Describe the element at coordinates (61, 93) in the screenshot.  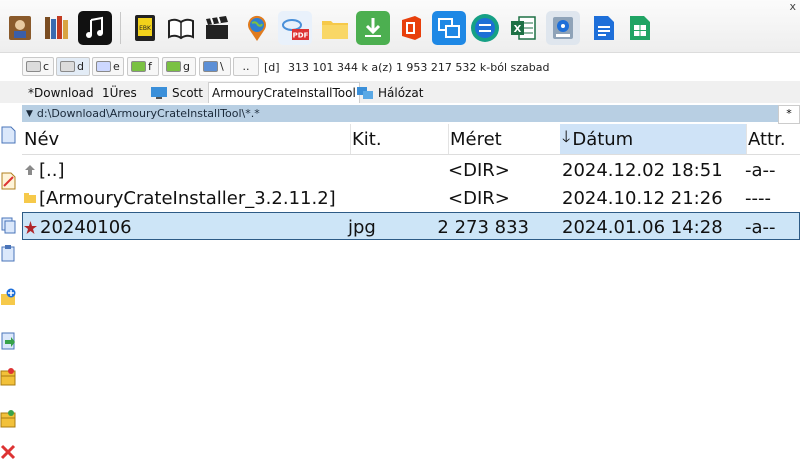
I see `tab-download: *Download` at that location.